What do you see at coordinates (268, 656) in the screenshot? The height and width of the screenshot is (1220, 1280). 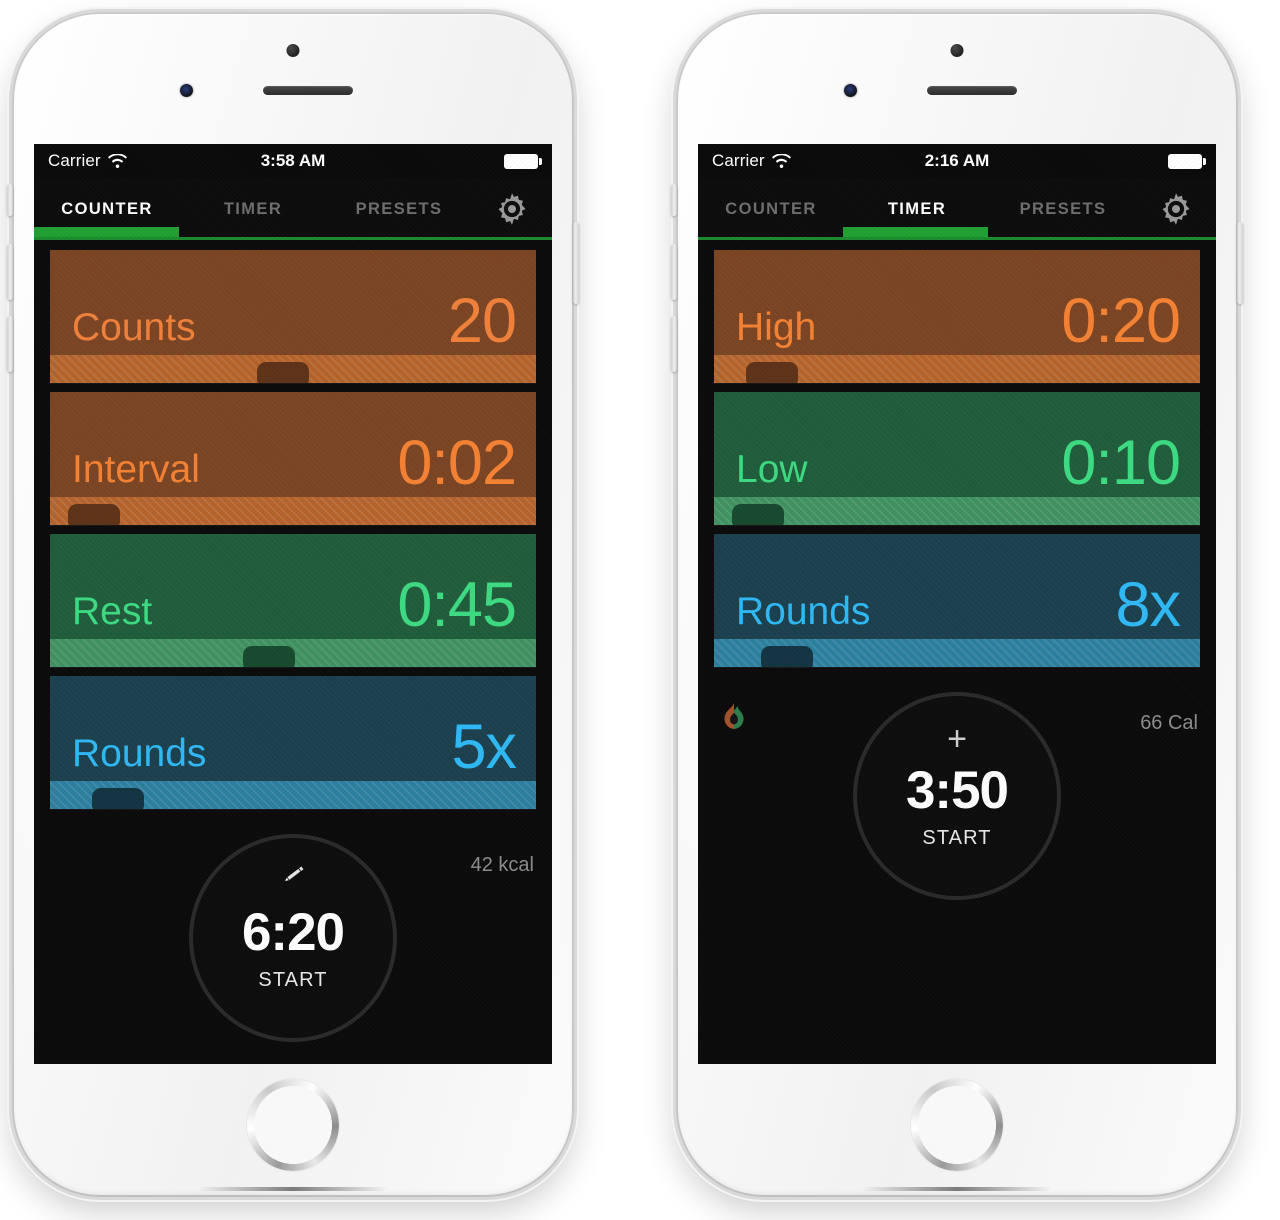 I see `card-slider-handle-rest` at bounding box center [268, 656].